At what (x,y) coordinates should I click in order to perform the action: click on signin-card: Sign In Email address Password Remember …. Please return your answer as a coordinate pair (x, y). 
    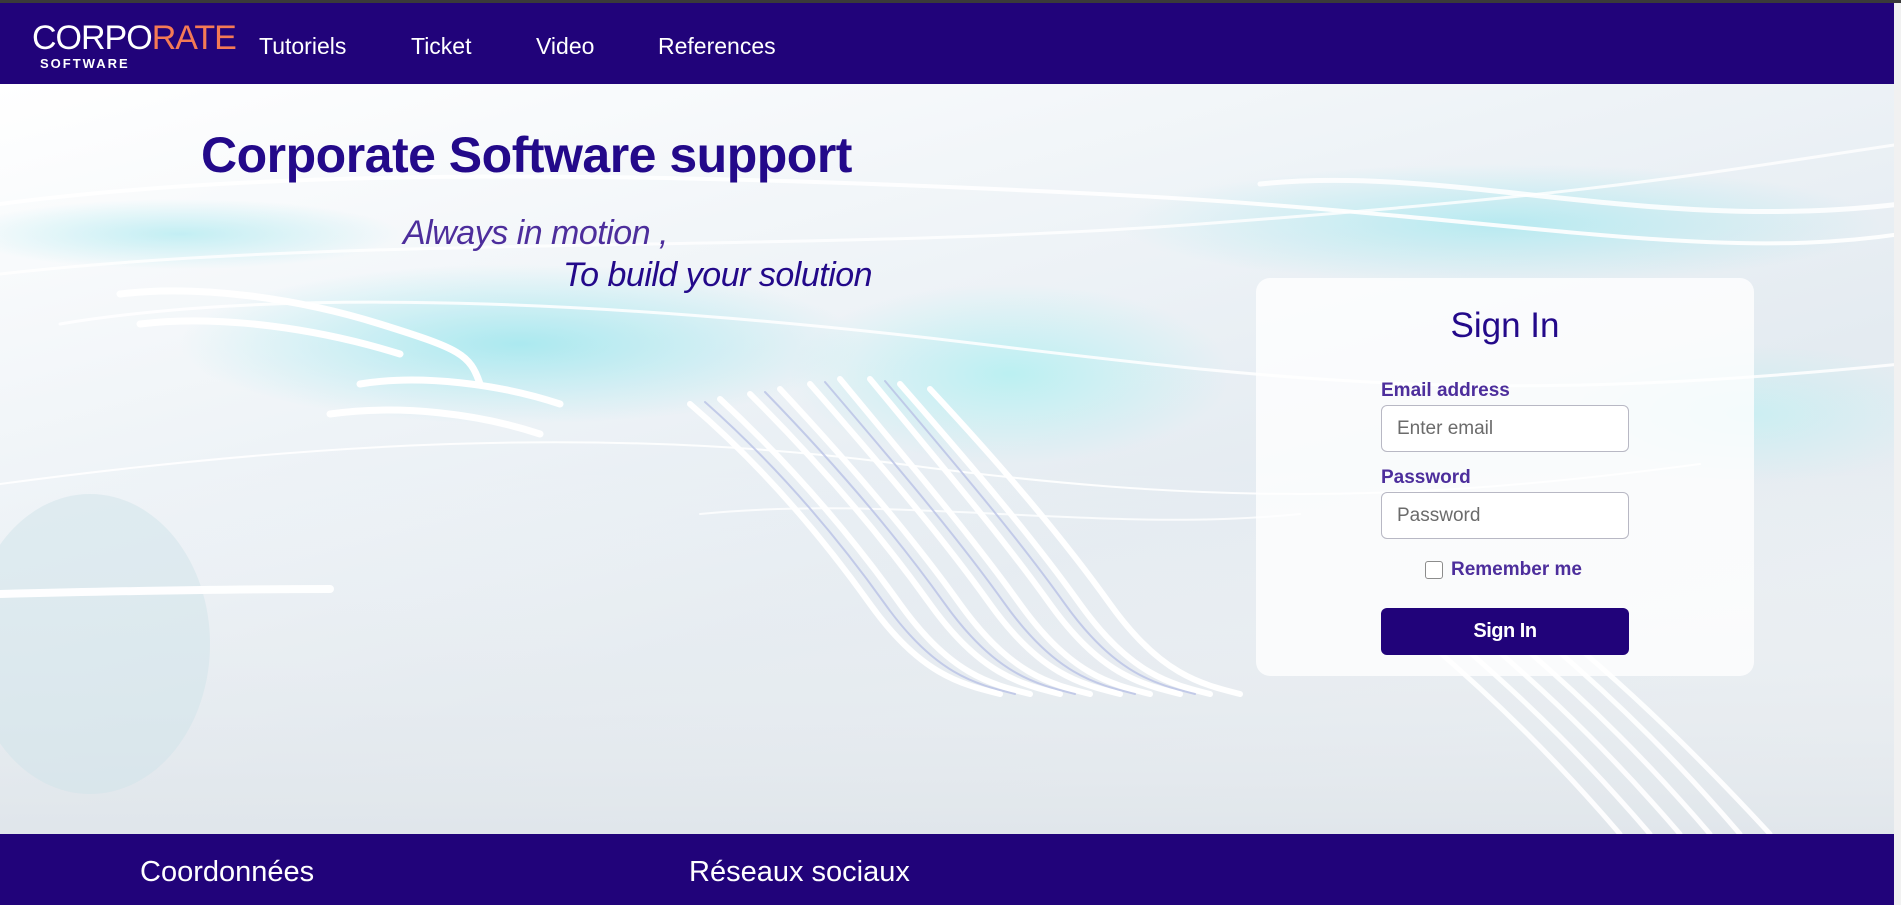
    Looking at the image, I should click on (1505, 477).